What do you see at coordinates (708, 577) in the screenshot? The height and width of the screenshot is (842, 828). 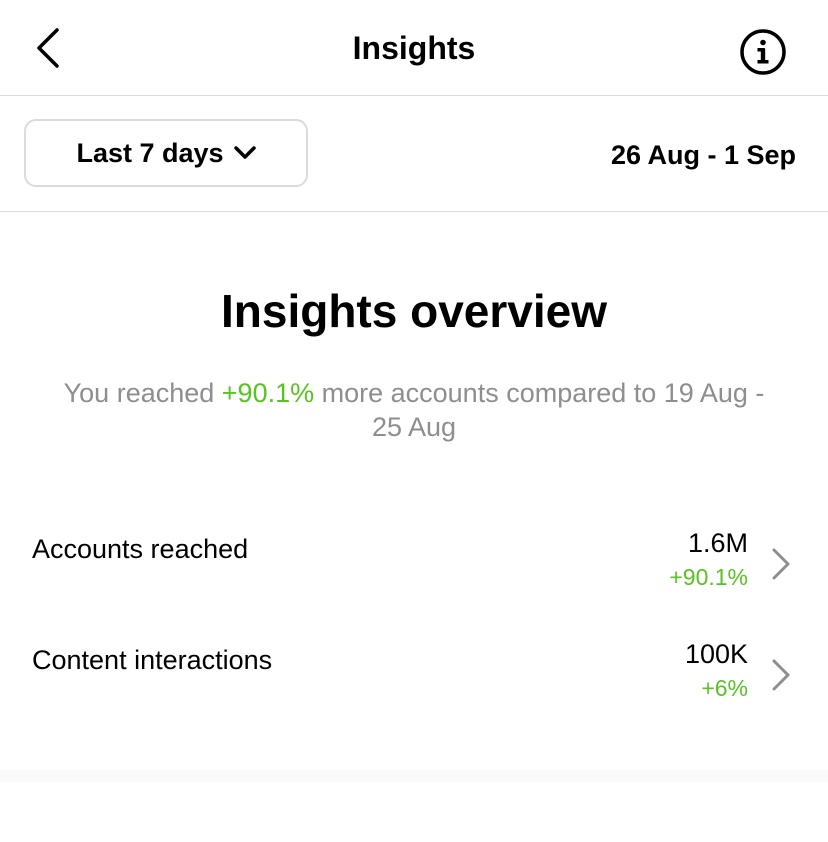 I see `metric-change: +90.1%` at bounding box center [708, 577].